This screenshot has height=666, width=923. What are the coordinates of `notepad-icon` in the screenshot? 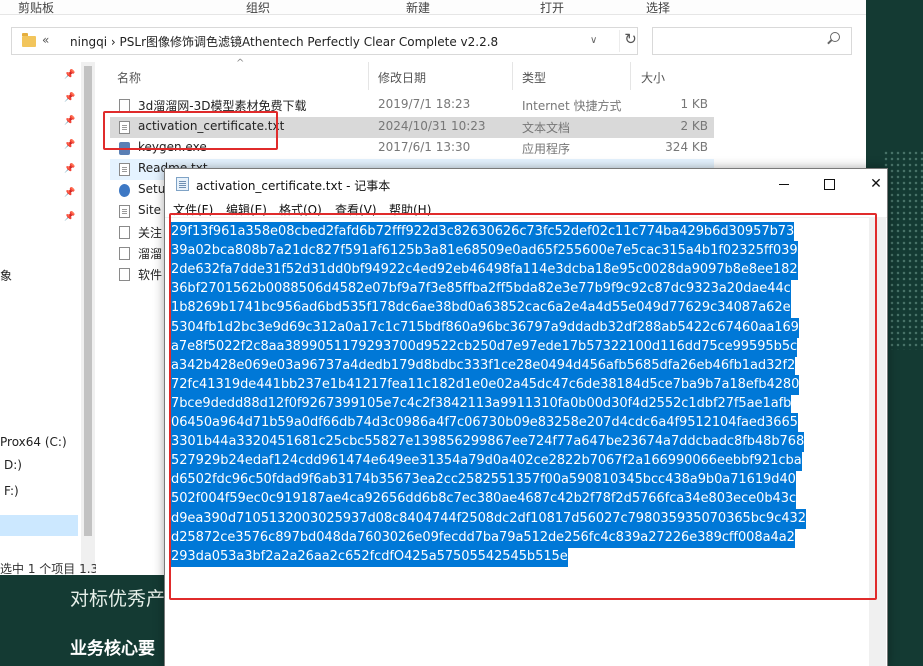 It's located at (182, 184).